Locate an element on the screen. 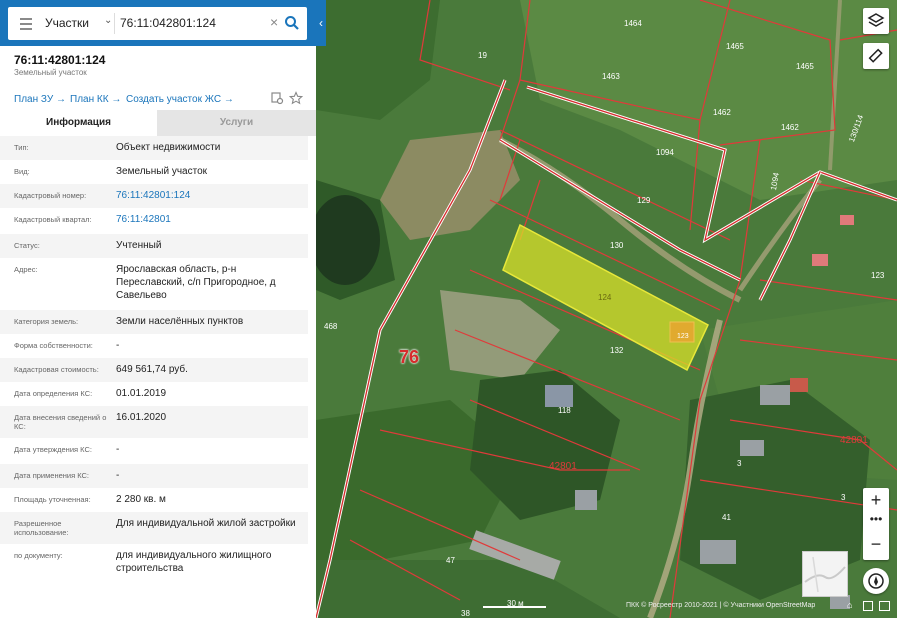  export-icon is located at coordinates (884, 606).